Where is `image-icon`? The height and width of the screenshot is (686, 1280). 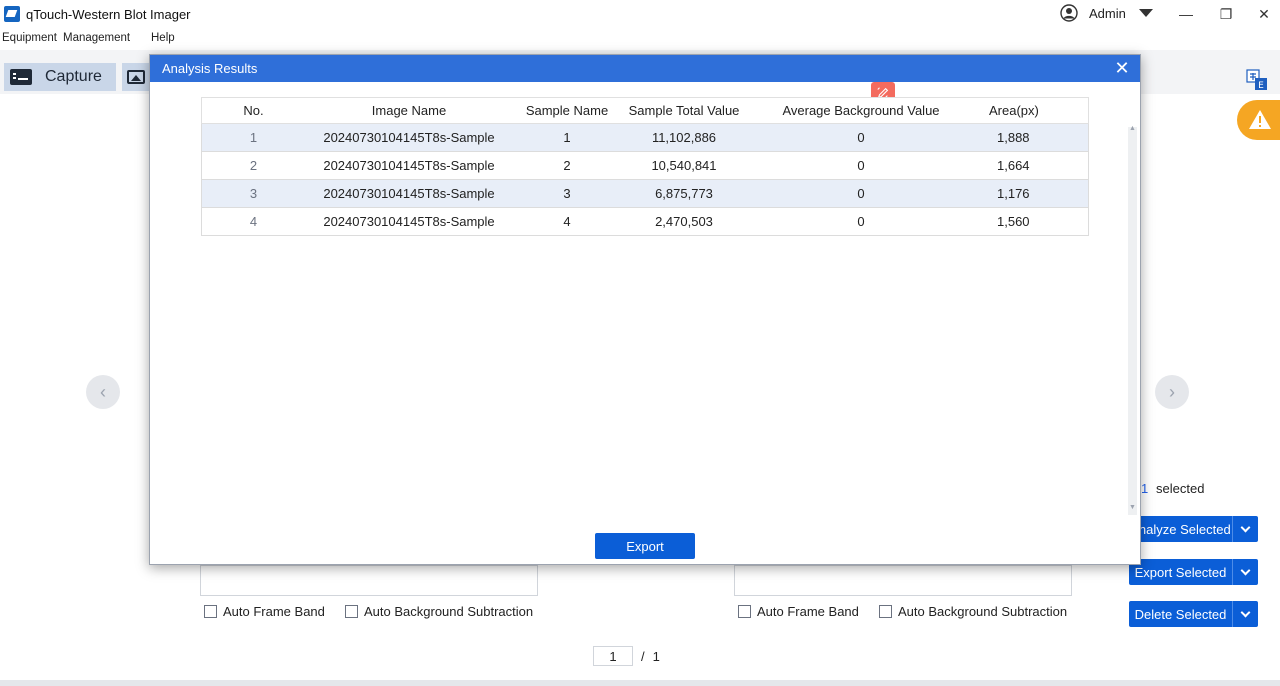 image-icon is located at coordinates (136, 77).